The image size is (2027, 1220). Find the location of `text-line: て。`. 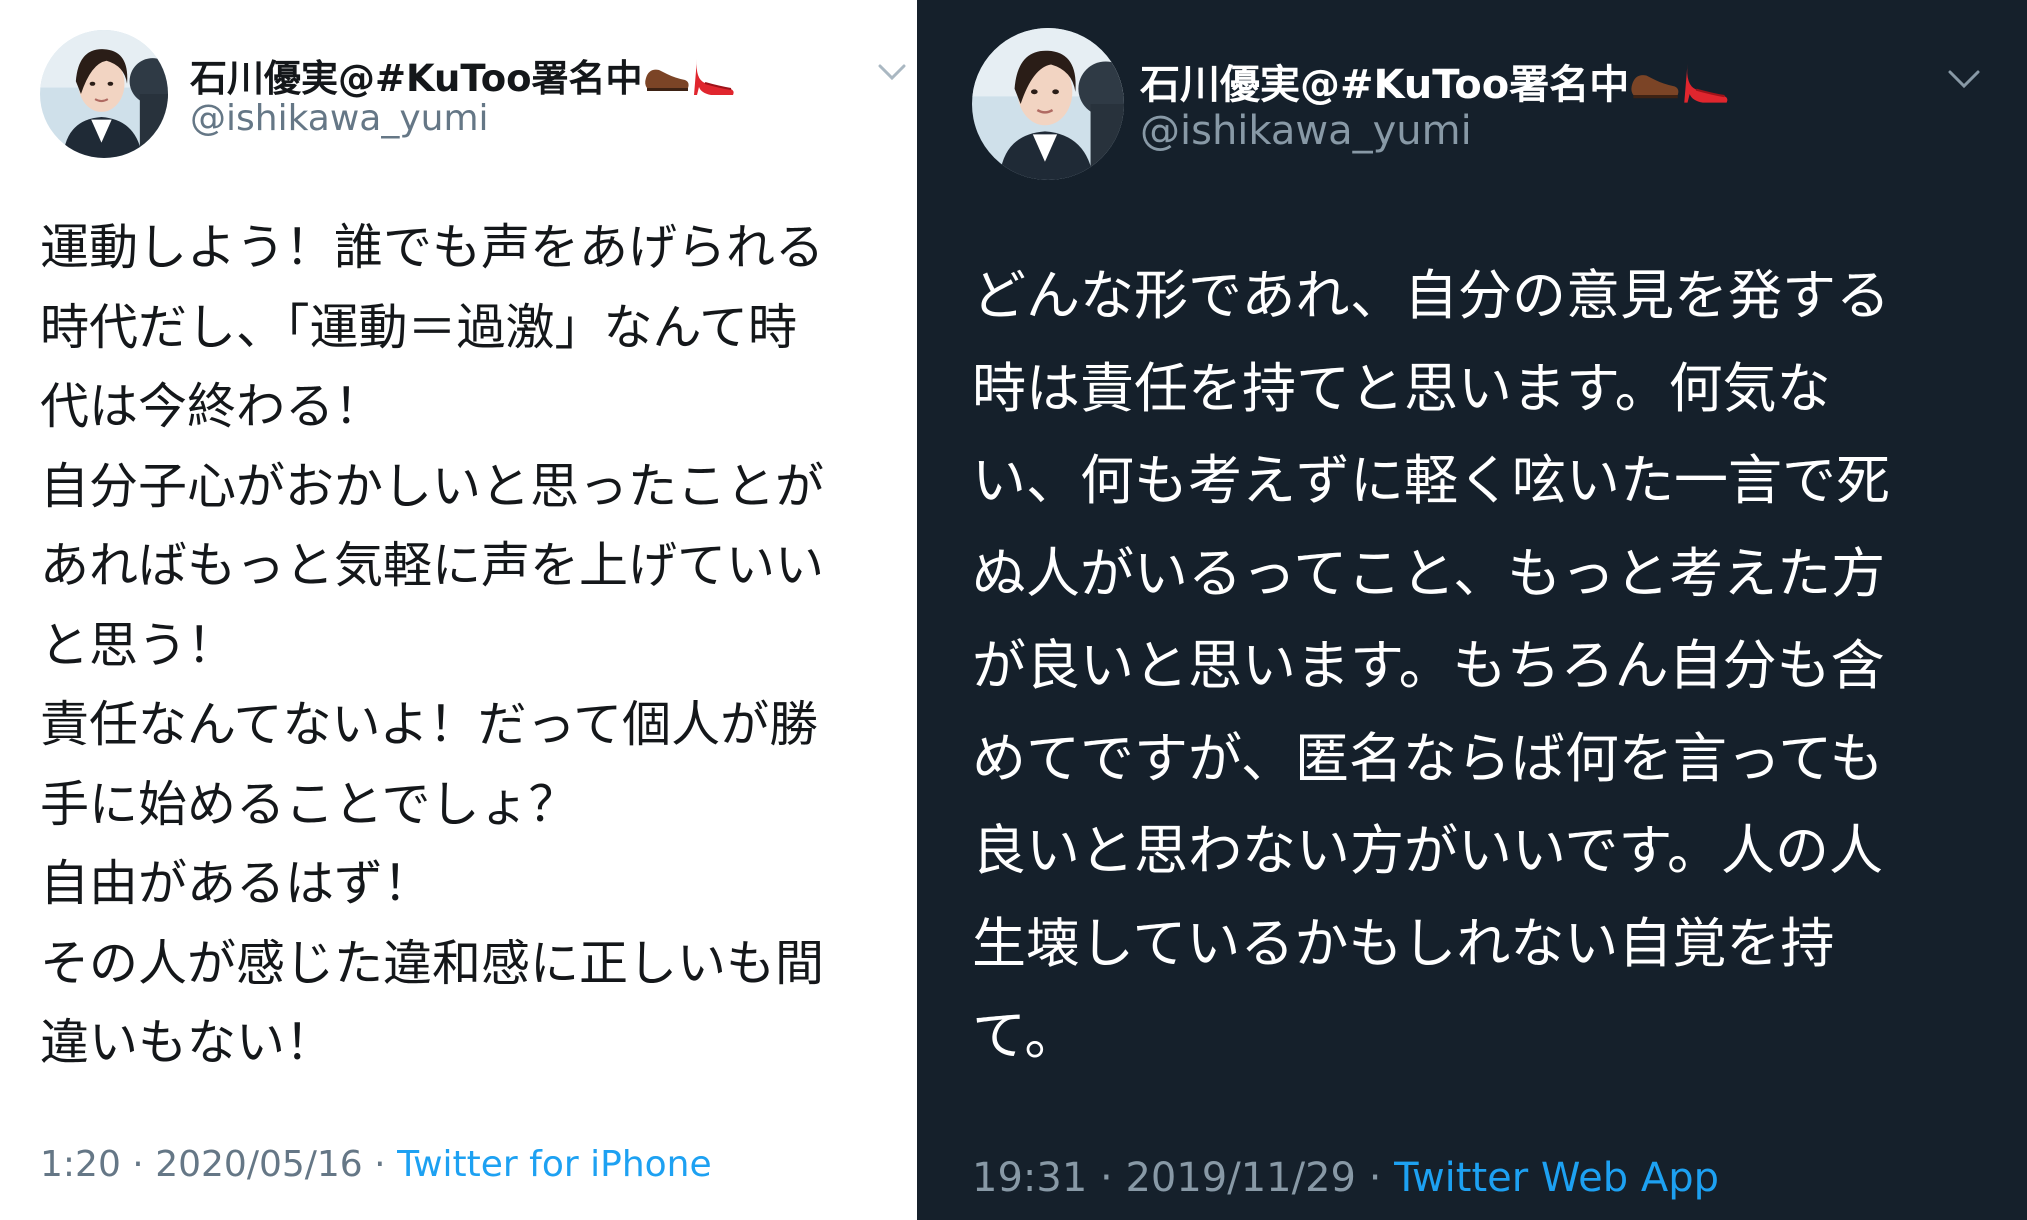

text-line: て。 is located at coordinates (1025, 1035).